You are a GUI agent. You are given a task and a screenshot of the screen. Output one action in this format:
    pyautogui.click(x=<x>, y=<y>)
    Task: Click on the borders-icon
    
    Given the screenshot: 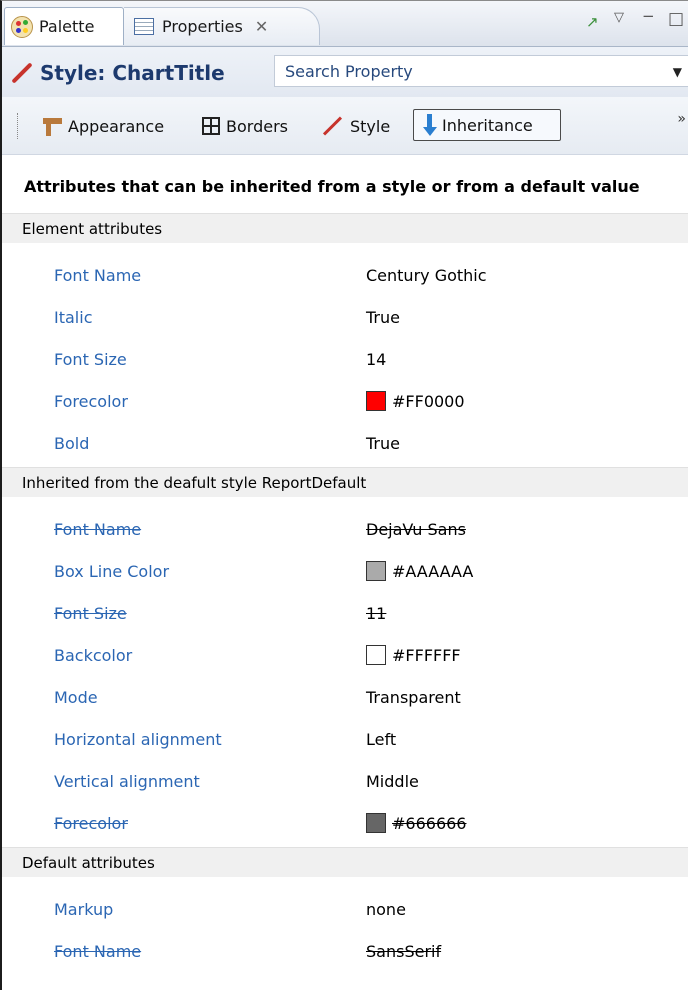 What is the action you would take?
    pyautogui.click(x=211, y=126)
    